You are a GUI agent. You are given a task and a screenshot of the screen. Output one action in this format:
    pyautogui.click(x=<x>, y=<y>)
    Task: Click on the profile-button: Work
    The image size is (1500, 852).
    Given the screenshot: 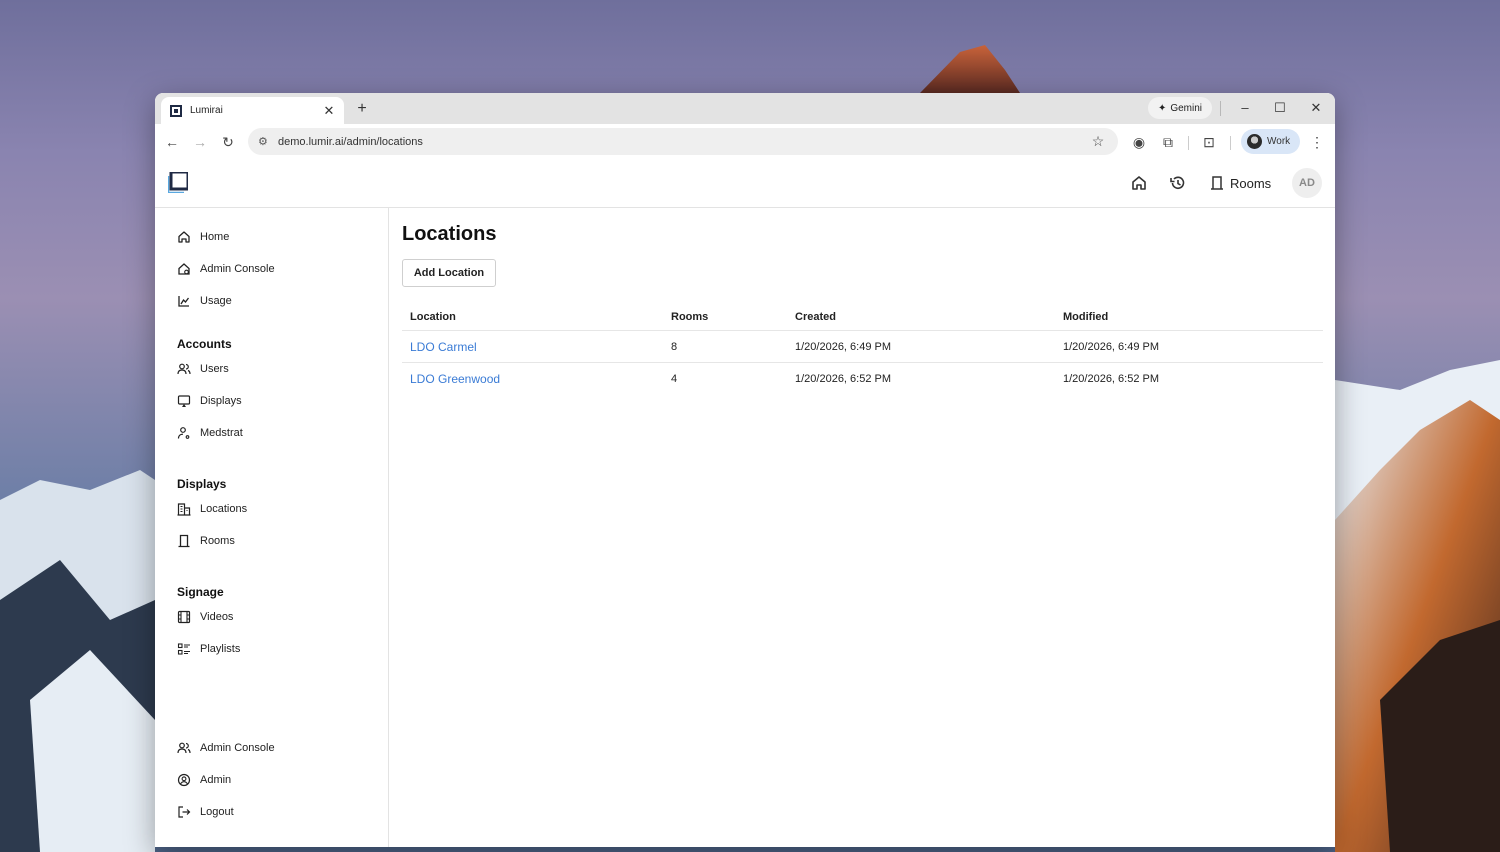 What is the action you would take?
    pyautogui.click(x=1270, y=141)
    